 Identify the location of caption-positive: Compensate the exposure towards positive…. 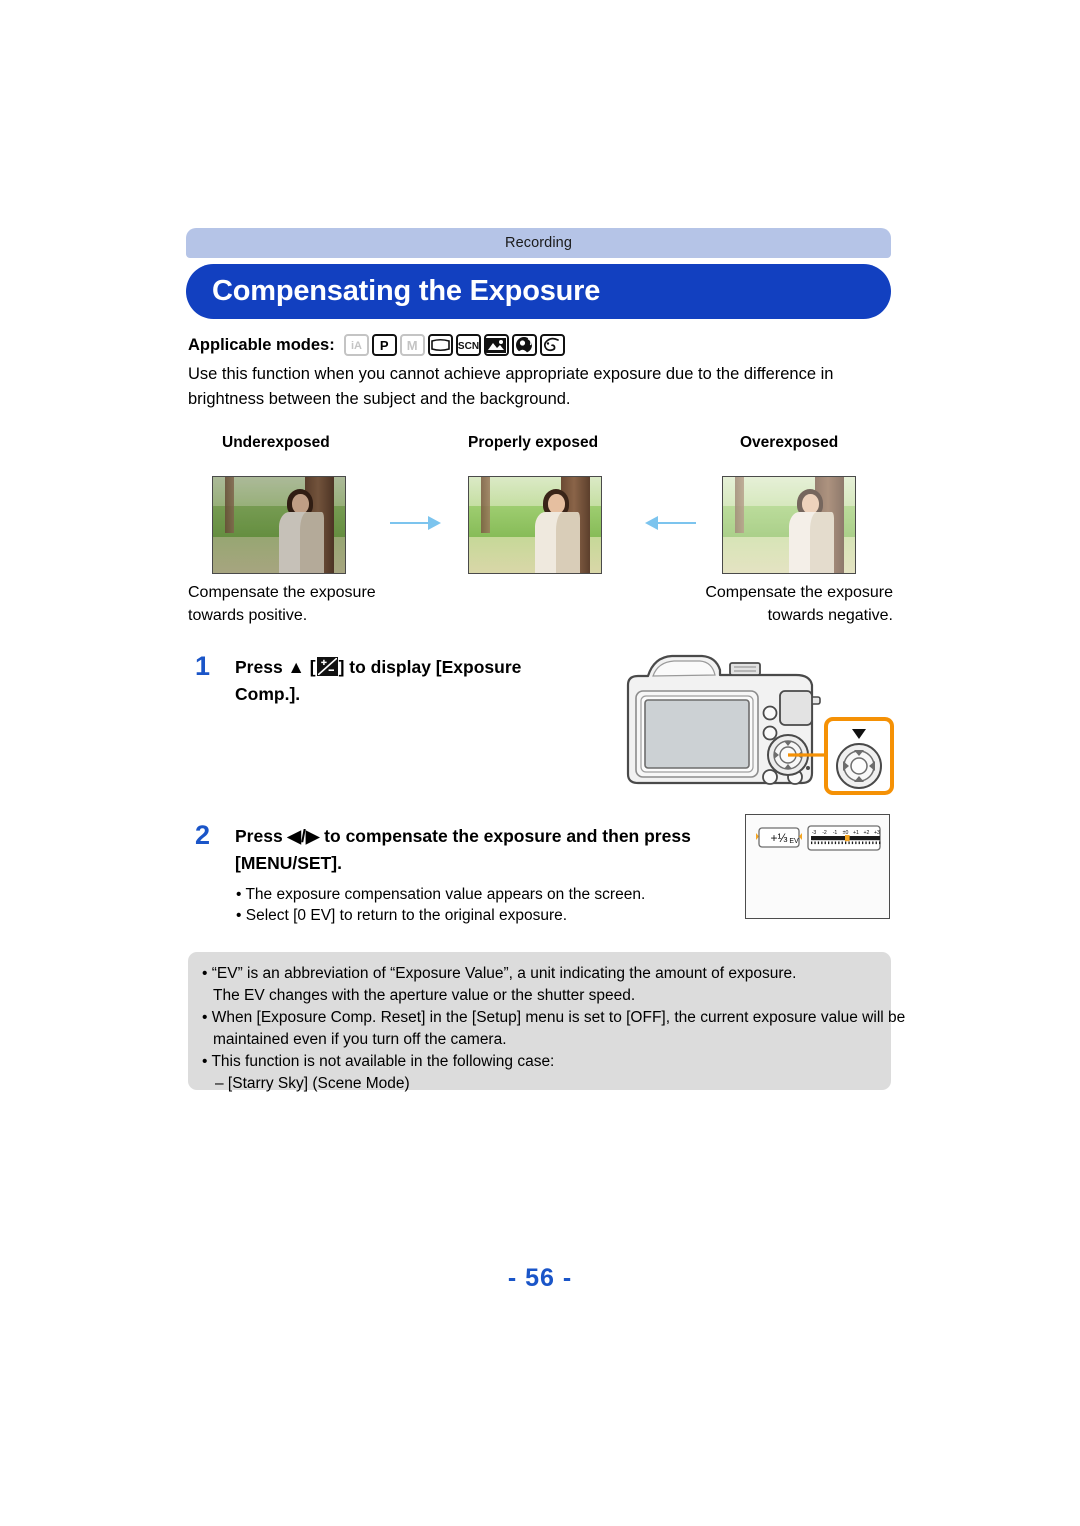
(282, 604).